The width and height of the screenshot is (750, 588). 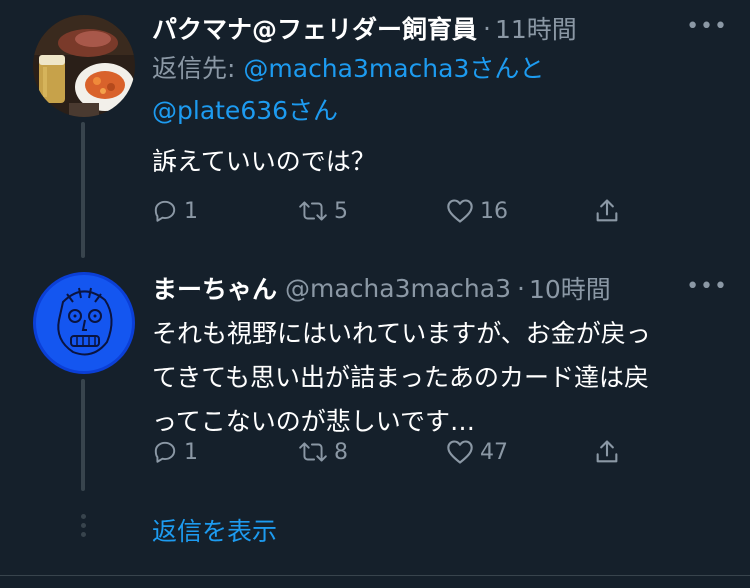 I want to click on like-button: 47, so click(x=477, y=452).